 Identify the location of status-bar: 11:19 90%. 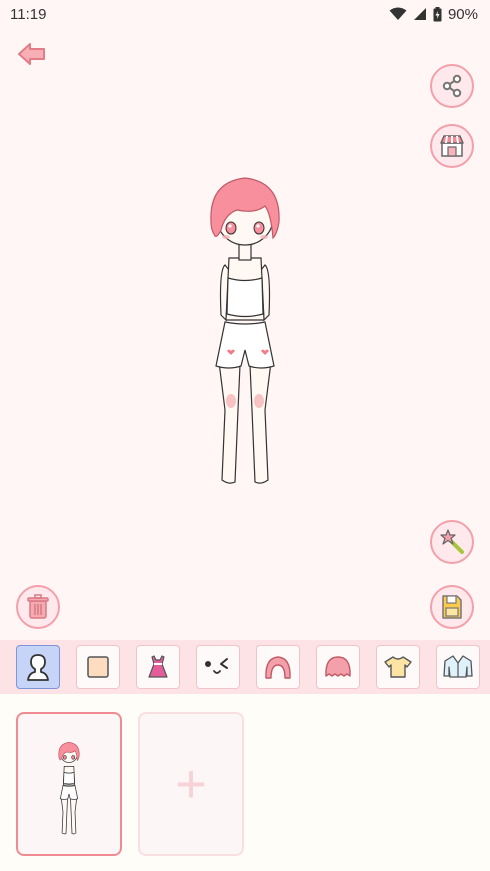
(245, 14).